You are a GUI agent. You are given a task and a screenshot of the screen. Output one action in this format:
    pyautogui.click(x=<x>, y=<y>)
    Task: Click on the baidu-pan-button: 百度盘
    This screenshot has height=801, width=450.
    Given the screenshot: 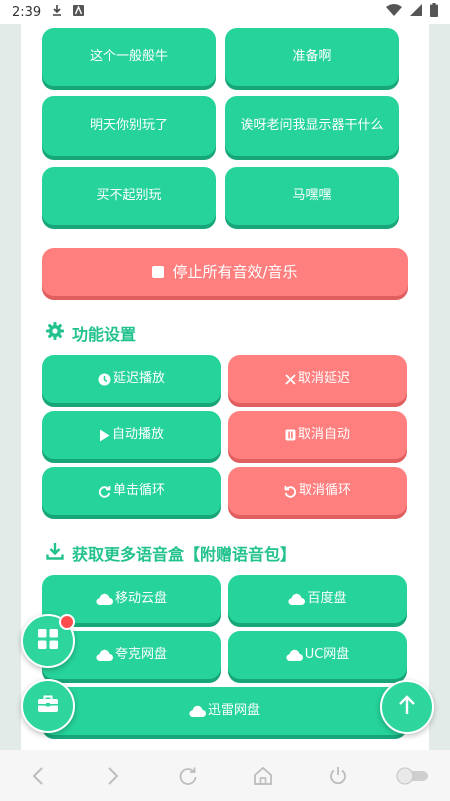 What is the action you would take?
    pyautogui.click(x=317, y=599)
    